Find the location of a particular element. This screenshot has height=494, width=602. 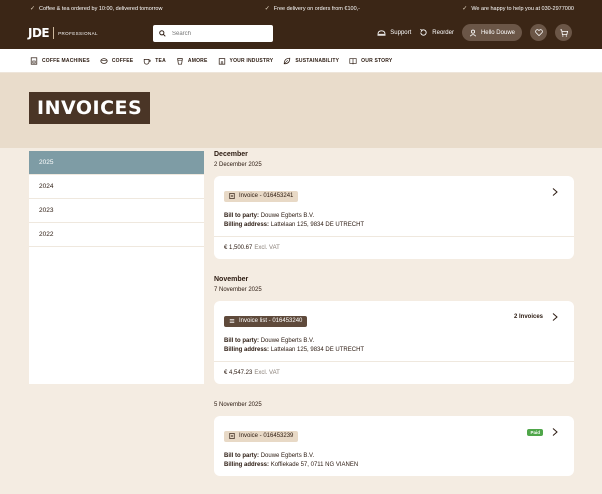

nav-item-amore: AMORE is located at coordinates (192, 61).